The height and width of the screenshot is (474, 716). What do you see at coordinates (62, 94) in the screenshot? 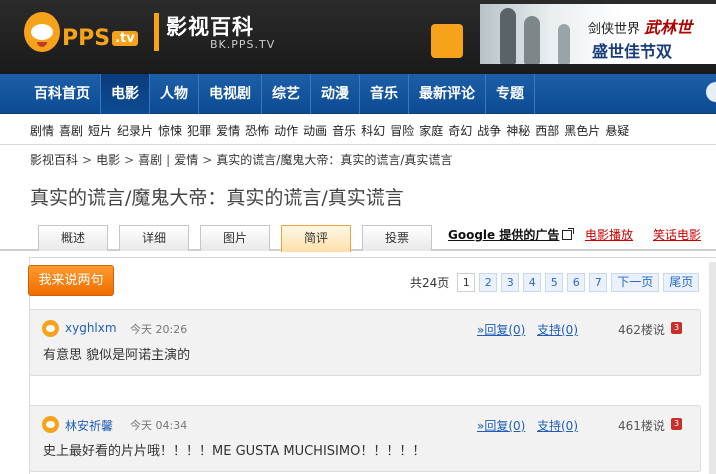
I see `nav-item: 百科首页` at bounding box center [62, 94].